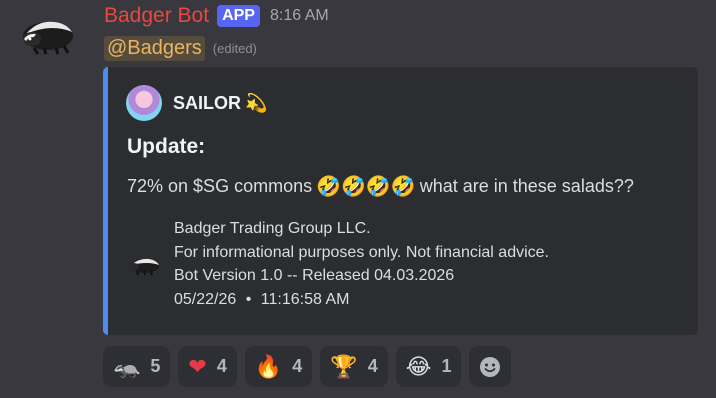 Image resolution: width=716 pixels, height=398 pixels. Describe the element at coordinates (344, 366) in the screenshot. I see `trophy-icon: 🏆` at that location.